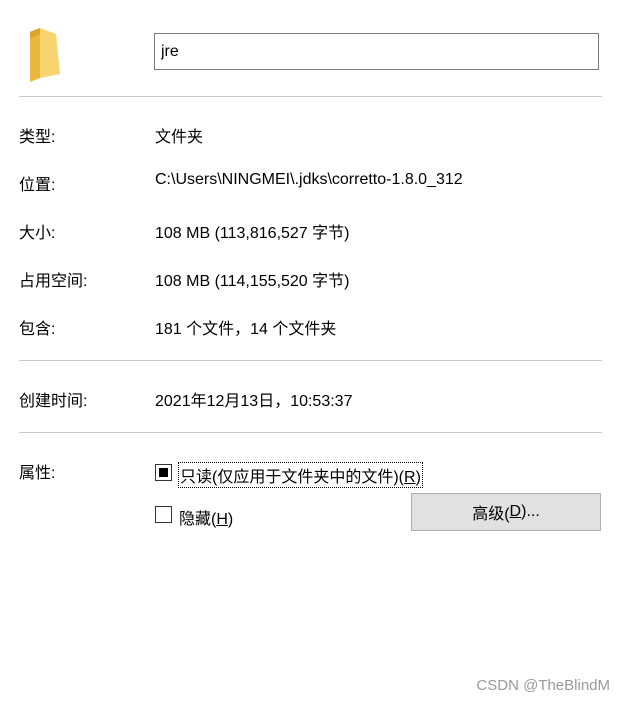 Image resolution: width=624 pixels, height=702 pixels. I want to click on advanced-text: 高级(, so click(491, 514).